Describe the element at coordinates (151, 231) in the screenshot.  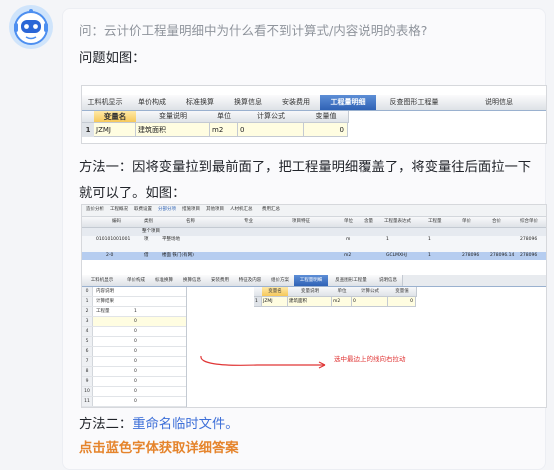
I see `row-name: 整个项目` at that location.